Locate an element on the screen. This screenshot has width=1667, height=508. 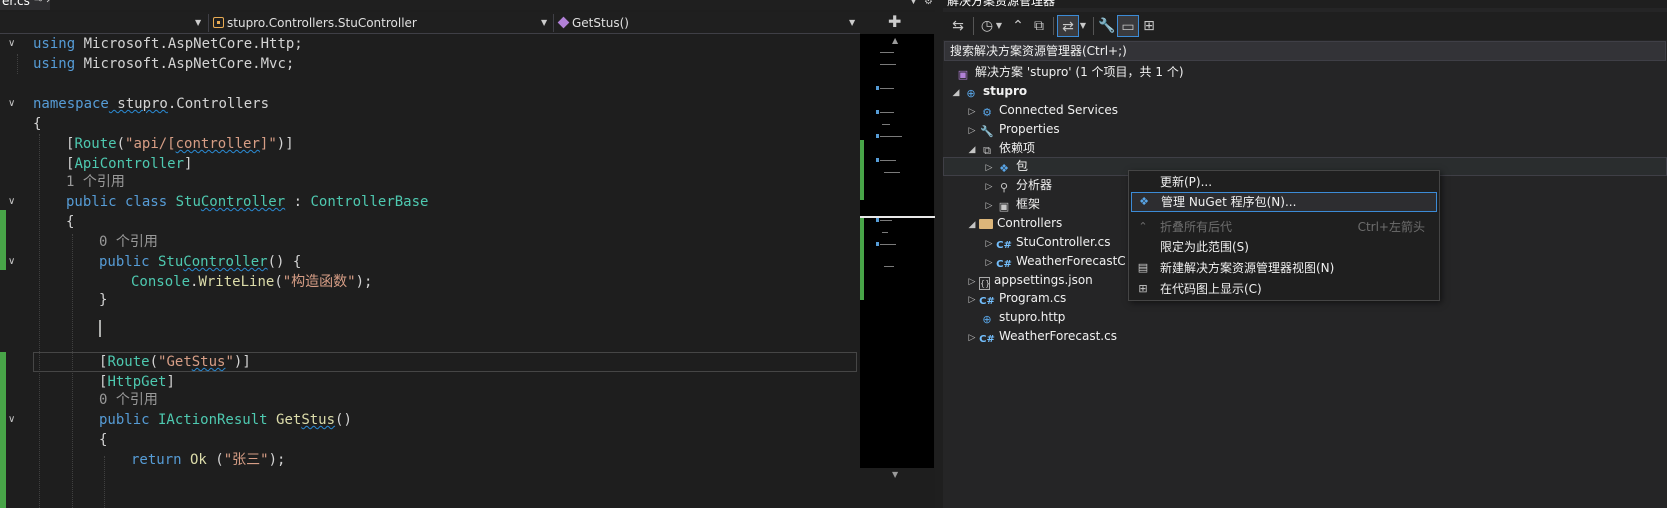
collapse-all-icon: ⌃ is located at coordinates (1018, 26).